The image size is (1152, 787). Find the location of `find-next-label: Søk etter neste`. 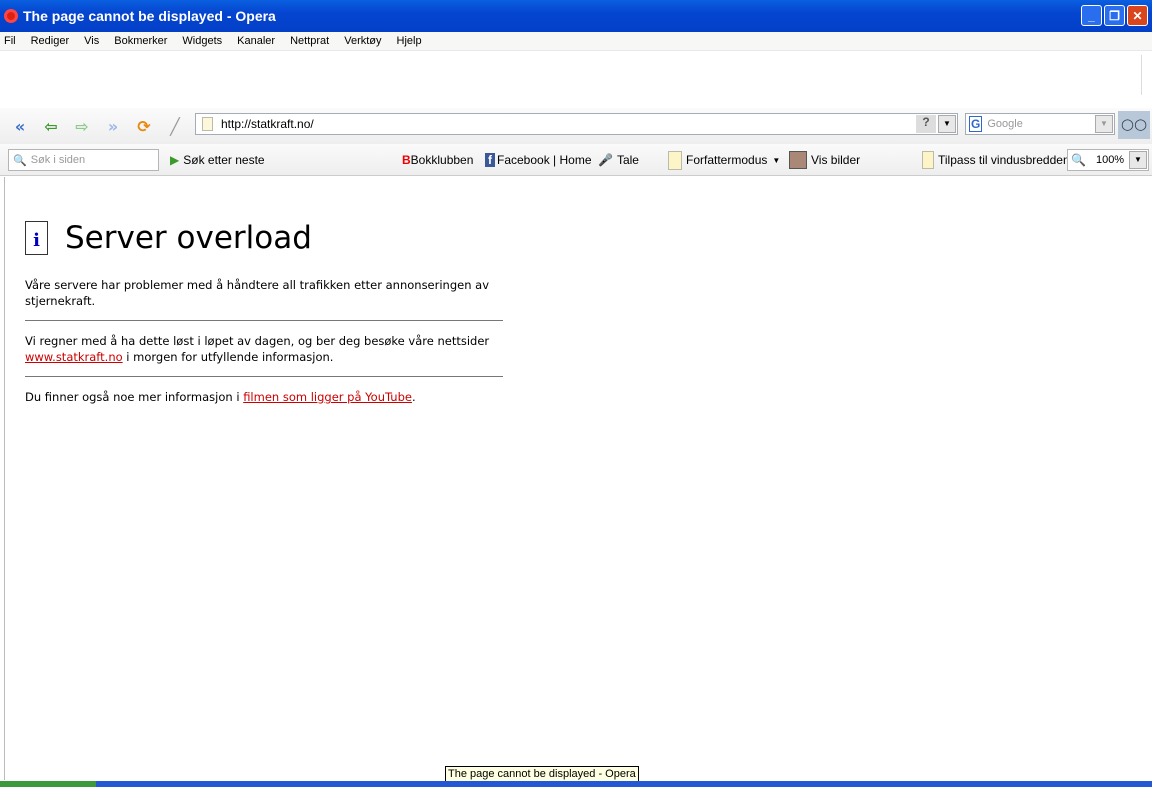

find-next-label: Søk etter neste is located at coordinates (224, 160).